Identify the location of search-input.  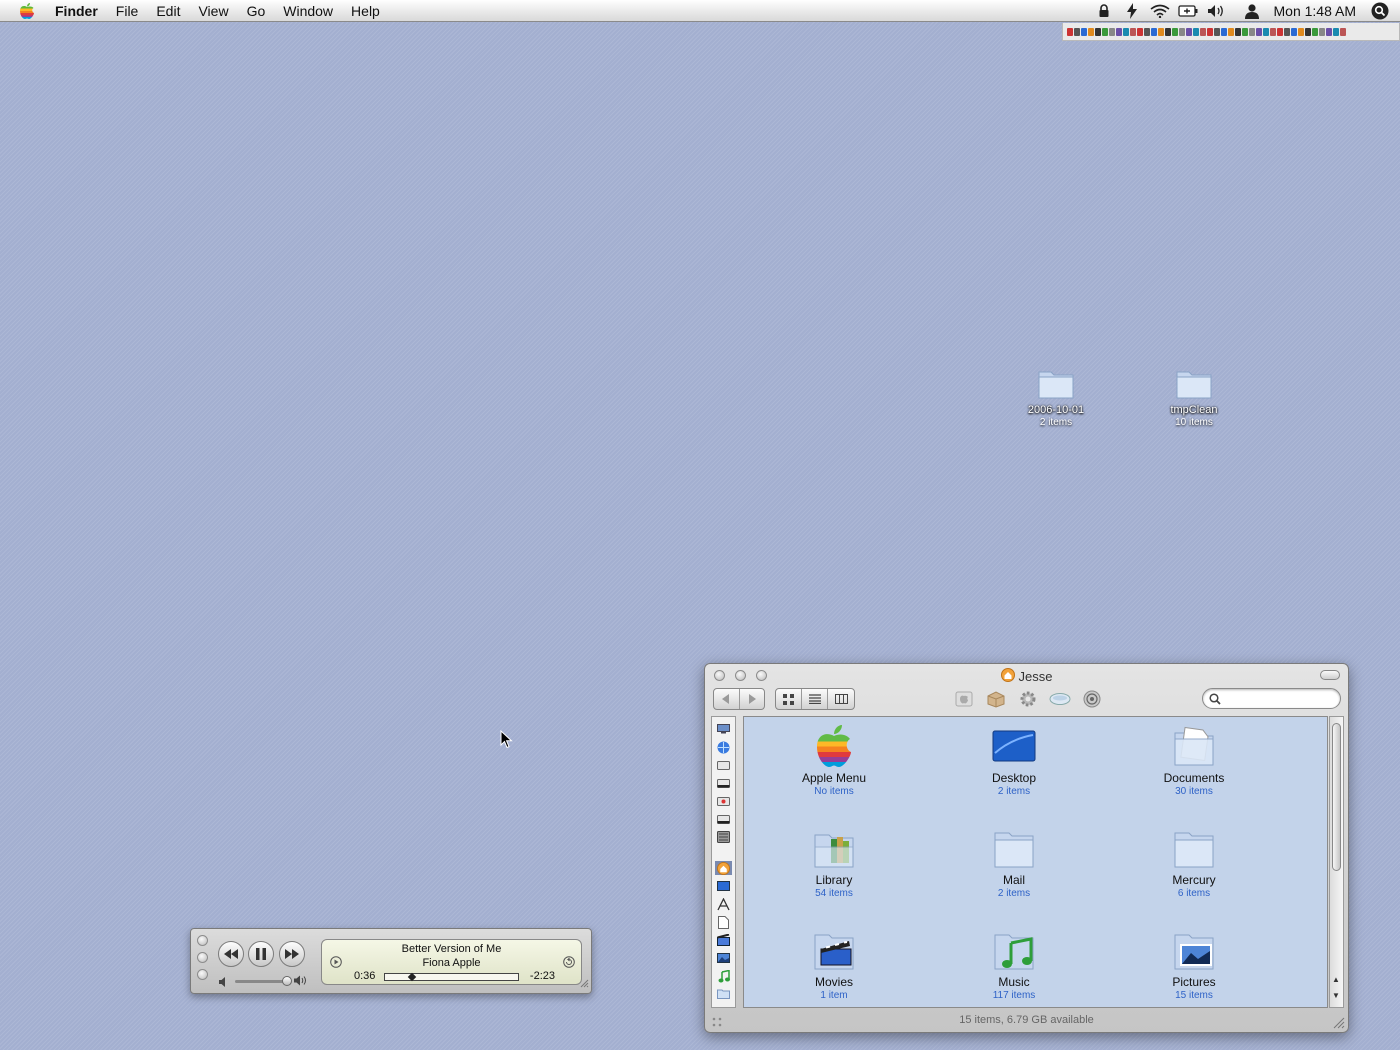
(1279, 699).